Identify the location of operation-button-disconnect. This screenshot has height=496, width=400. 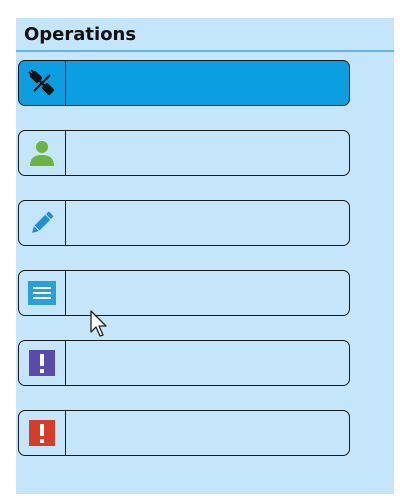
(184, 83).